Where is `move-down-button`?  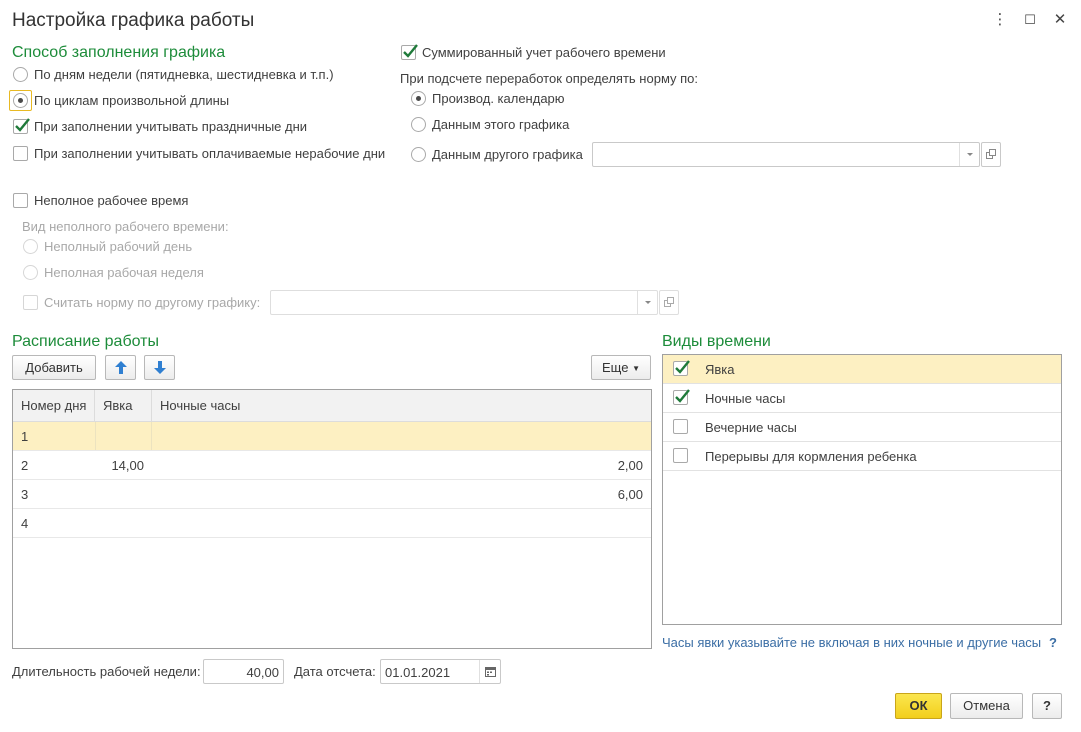
move-down-button is located at coordinates (159, 367).